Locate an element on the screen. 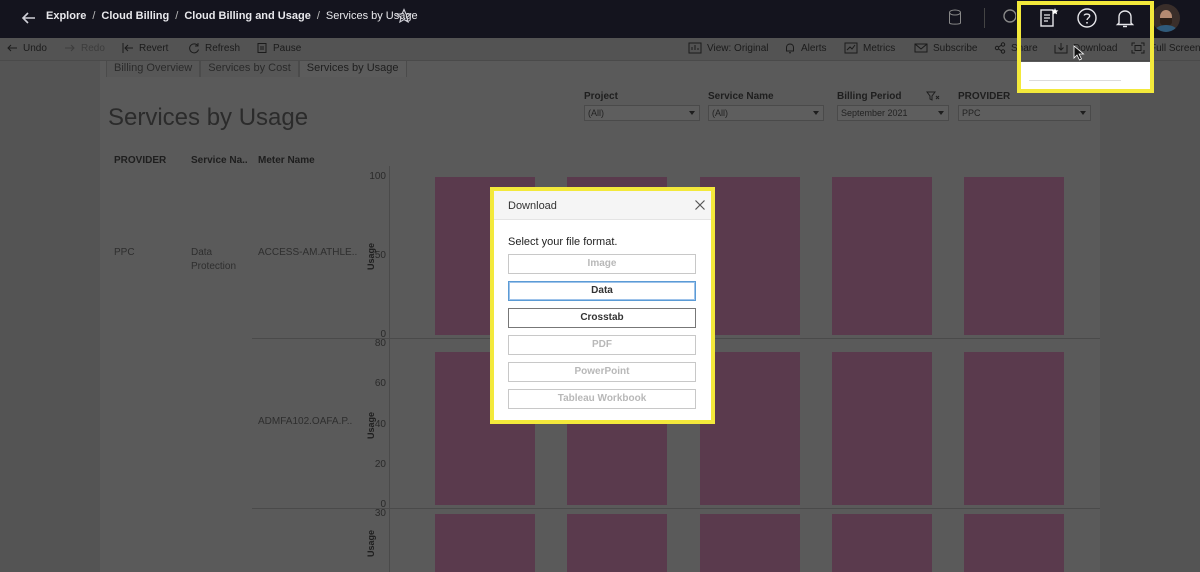 The height and width of the screenshot is (572, 1200). meter-name-cell-1: ACCESS-AM.ATHLE.. is located at coordinates (308, 252).